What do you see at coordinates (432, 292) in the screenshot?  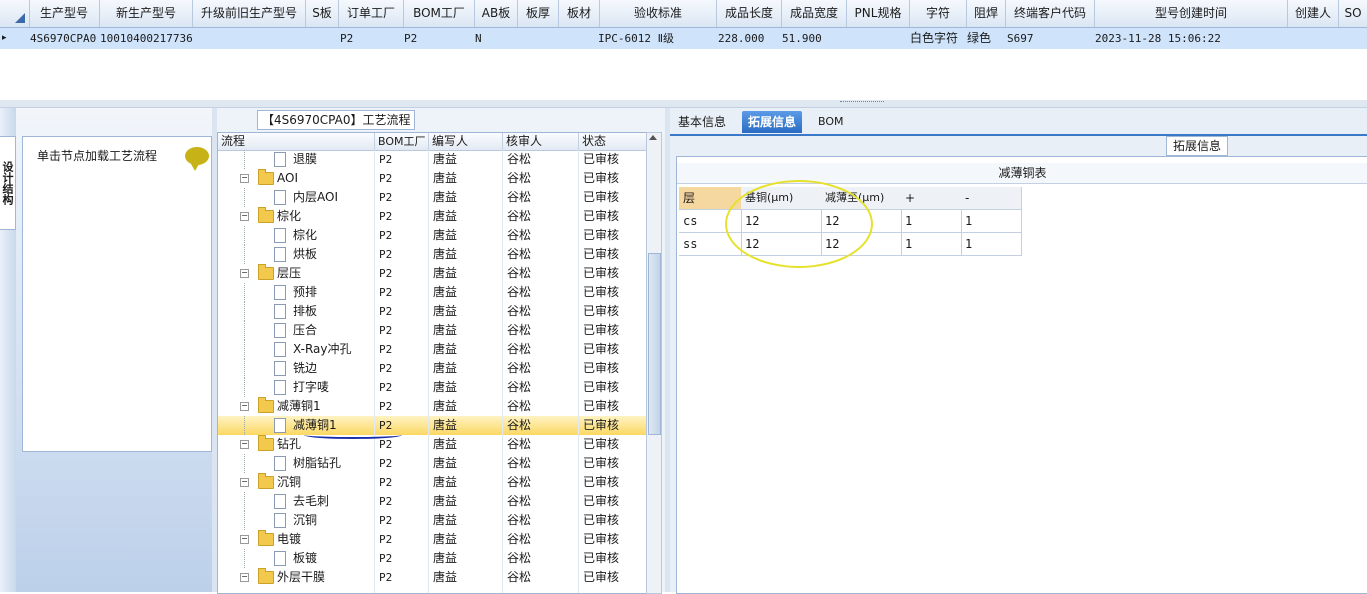 I see `process-tree-row: 预排 P2 唐益 谷松 已审核` at bounding box center [432, 292].